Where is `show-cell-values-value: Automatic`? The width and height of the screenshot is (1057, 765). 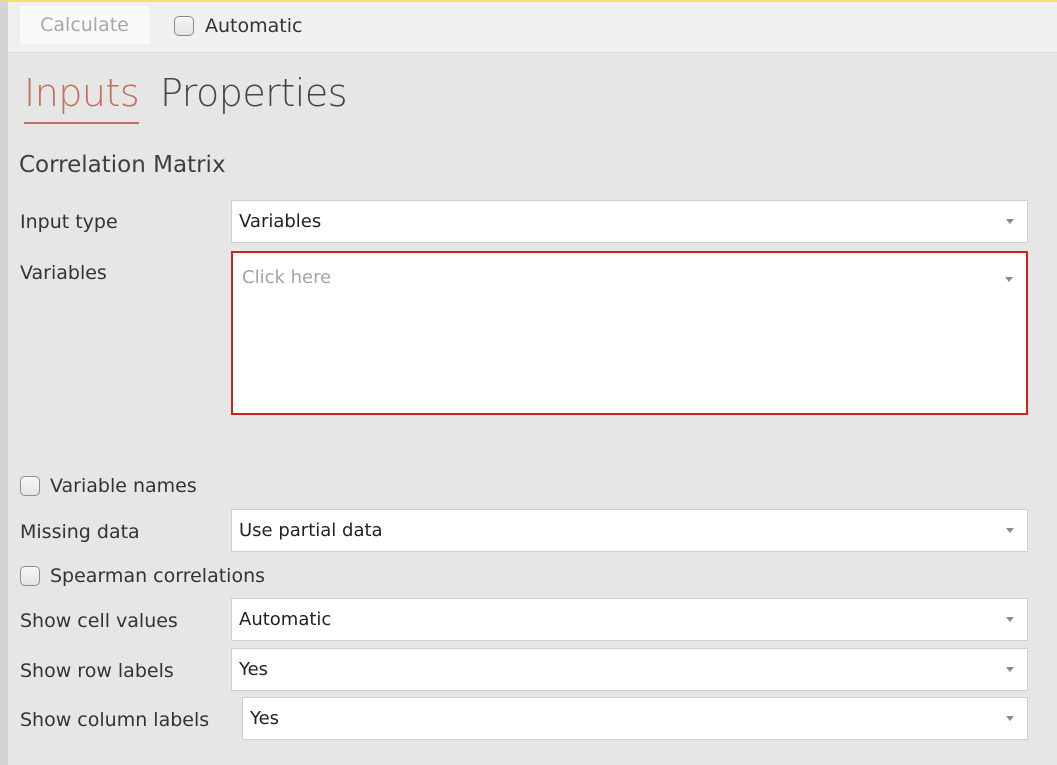
show-cell-values-value: Automatic is located at coordinates (285, 619).